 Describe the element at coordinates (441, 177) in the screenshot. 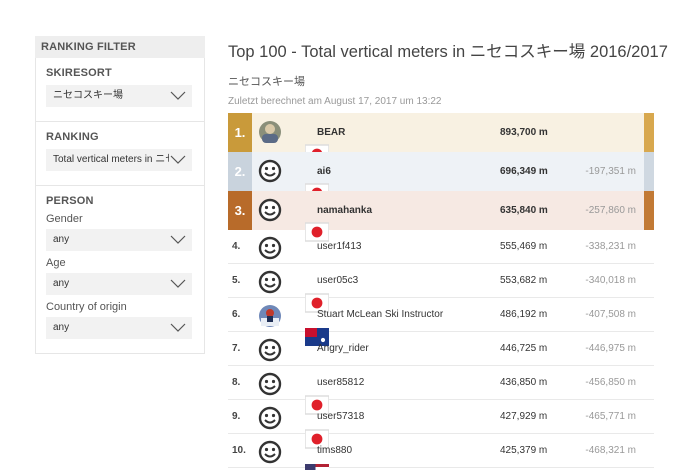

I see `ranking-row: 2. ai6 696,349 m -197,351 m` at that location.